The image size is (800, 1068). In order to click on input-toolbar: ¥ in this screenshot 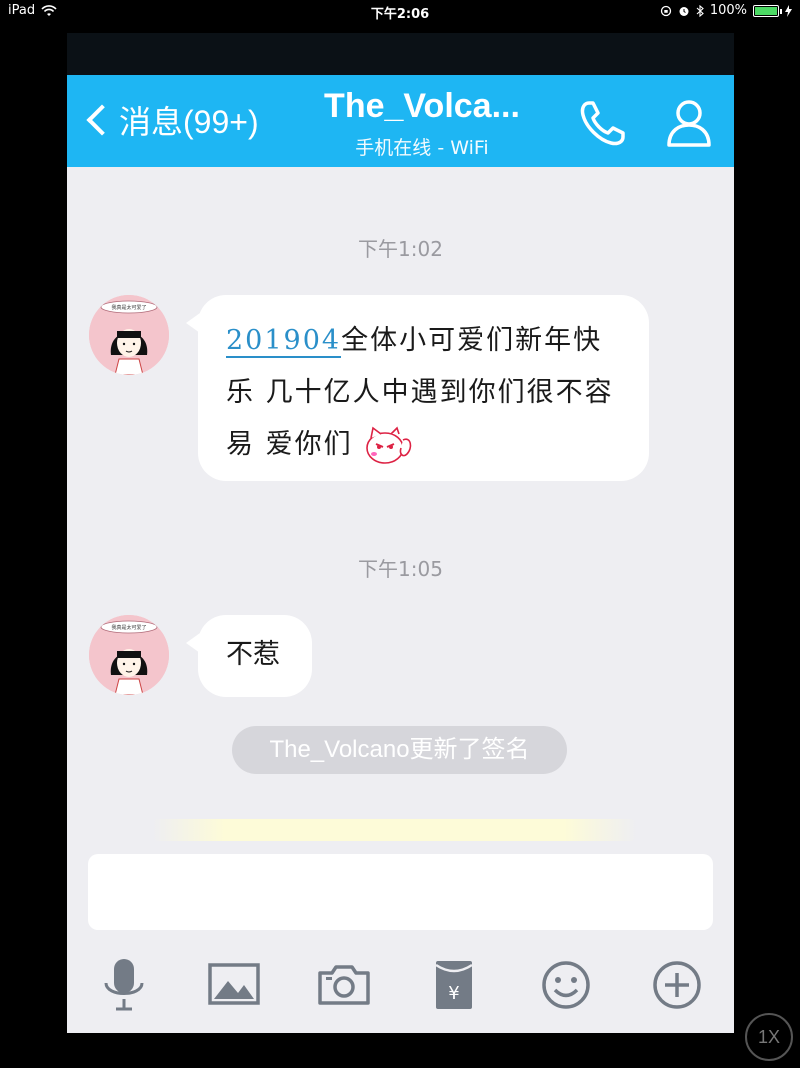, I will do `click(400, 985)`.